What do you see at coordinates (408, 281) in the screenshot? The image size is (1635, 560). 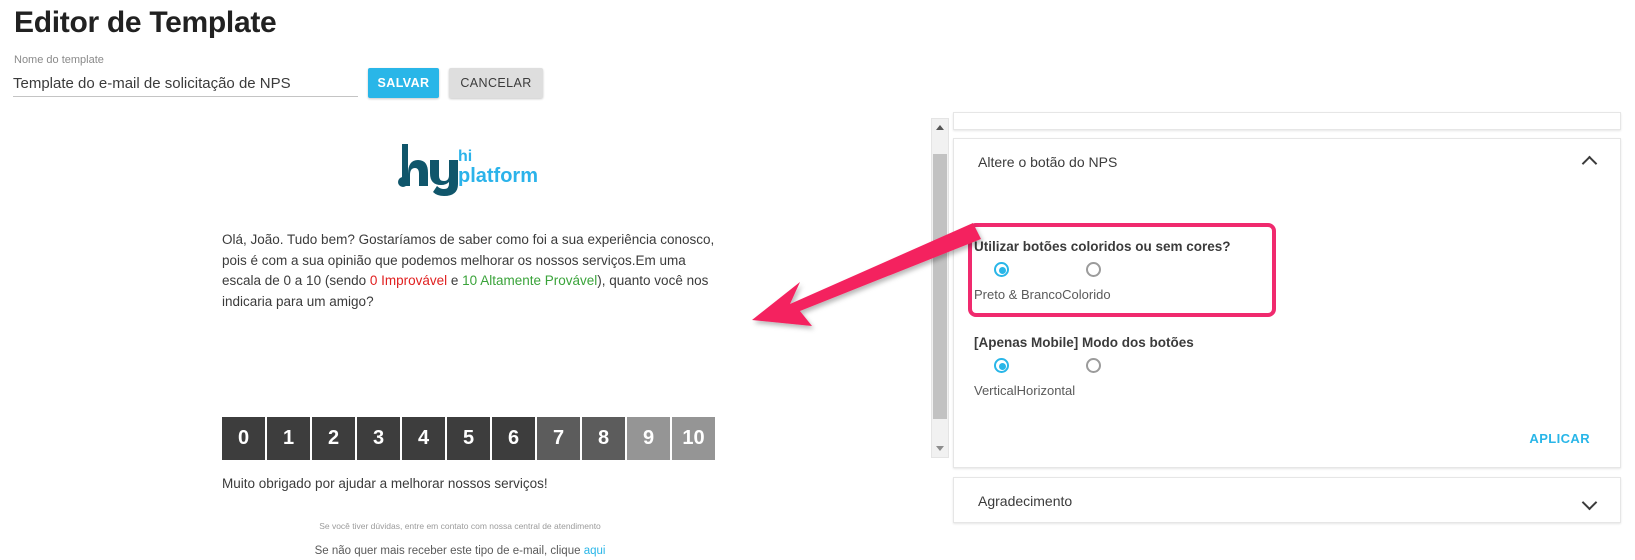 I see `nps-low-label: 0 Improvável` at bounding box center [408, 281].